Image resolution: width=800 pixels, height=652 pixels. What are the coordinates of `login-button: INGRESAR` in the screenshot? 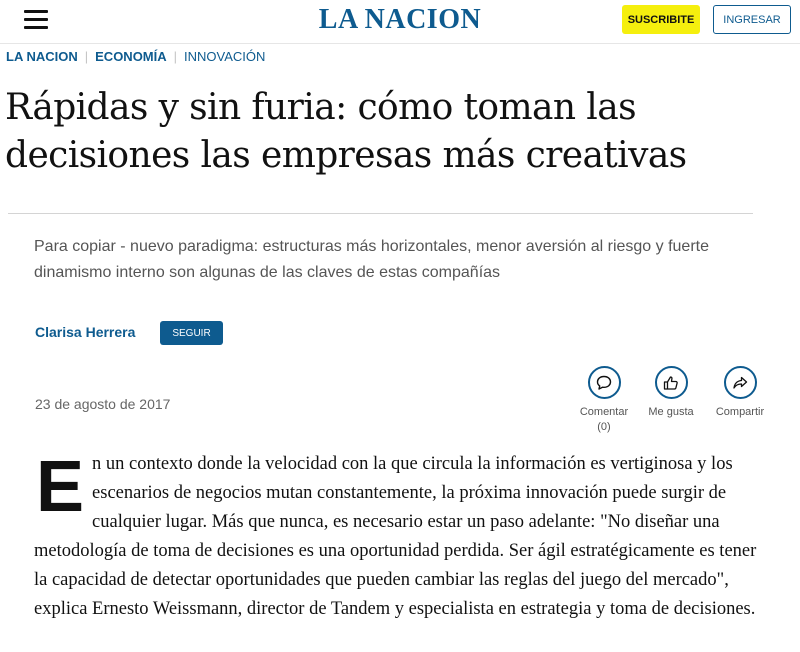 It's located at (752, 19).